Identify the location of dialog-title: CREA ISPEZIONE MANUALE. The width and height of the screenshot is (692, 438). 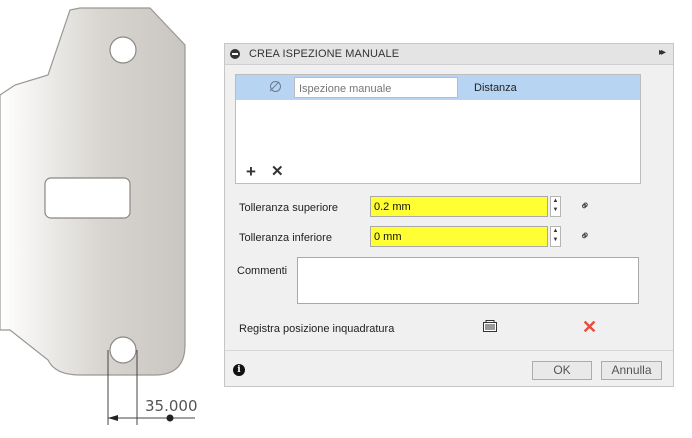
(324, 54).